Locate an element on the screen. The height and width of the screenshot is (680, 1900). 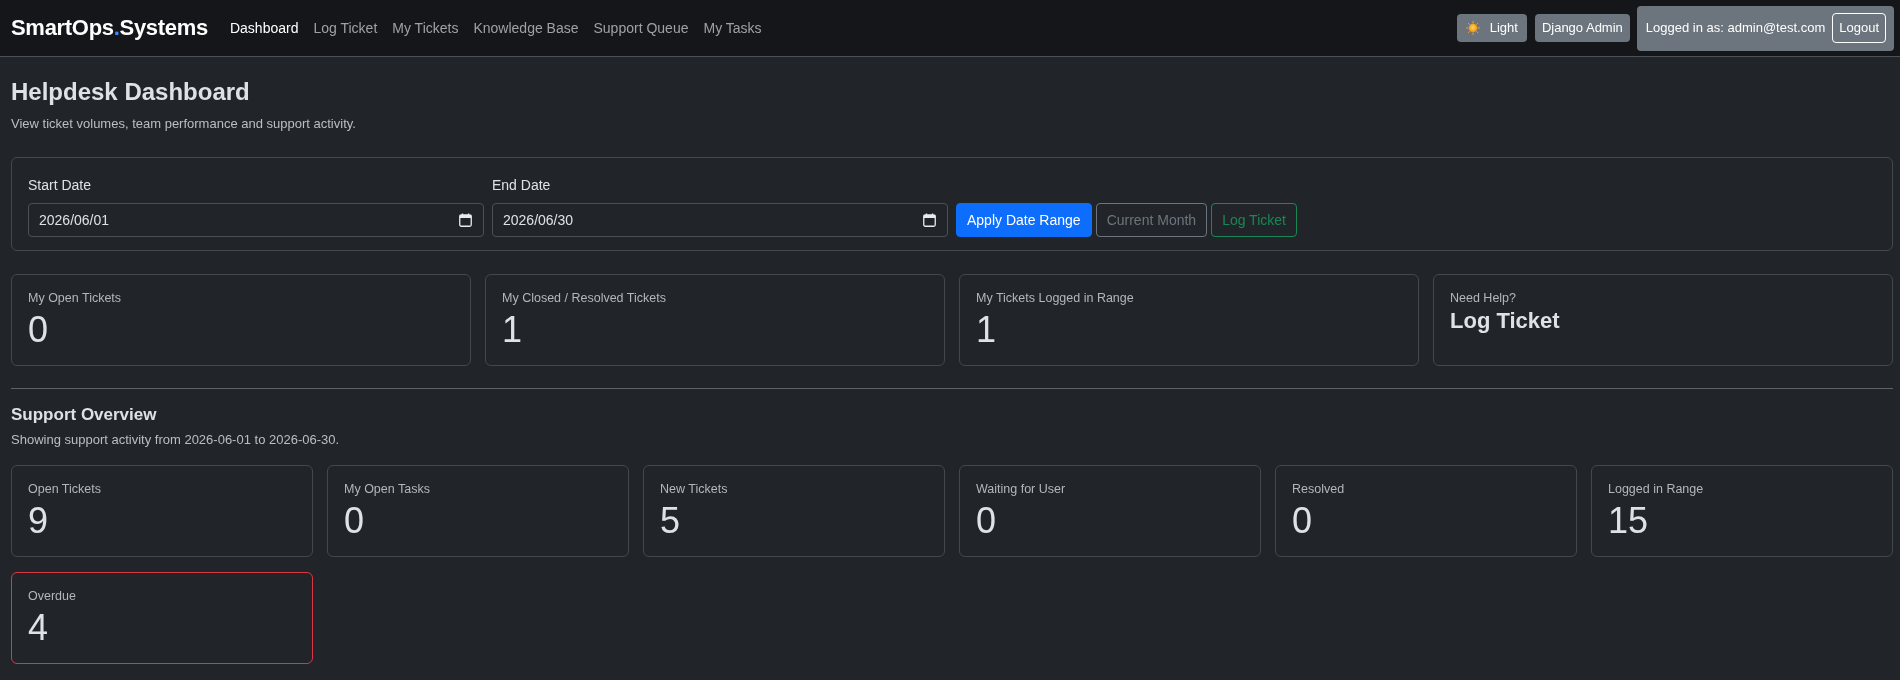
section-title: Support Overview is located at coordinates (84, 415).